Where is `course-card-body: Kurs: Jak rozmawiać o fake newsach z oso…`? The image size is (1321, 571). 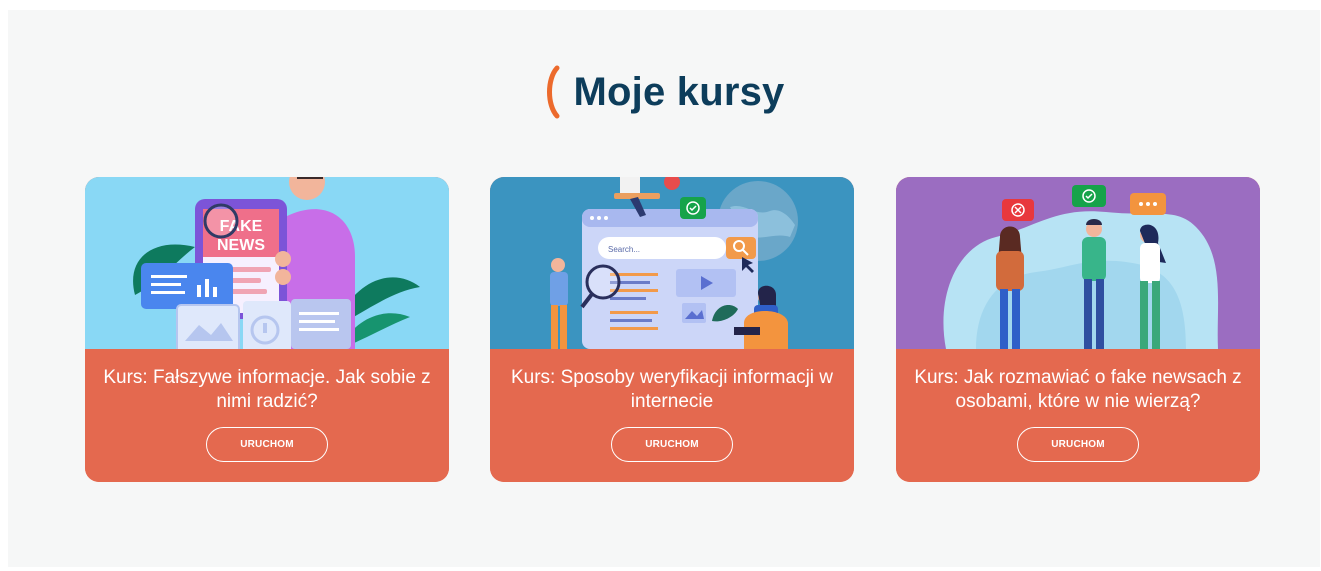
course-card-body: Kurs: Jak rozmawiać o fake newsach z oso… is located at coordinates (1078, 415).